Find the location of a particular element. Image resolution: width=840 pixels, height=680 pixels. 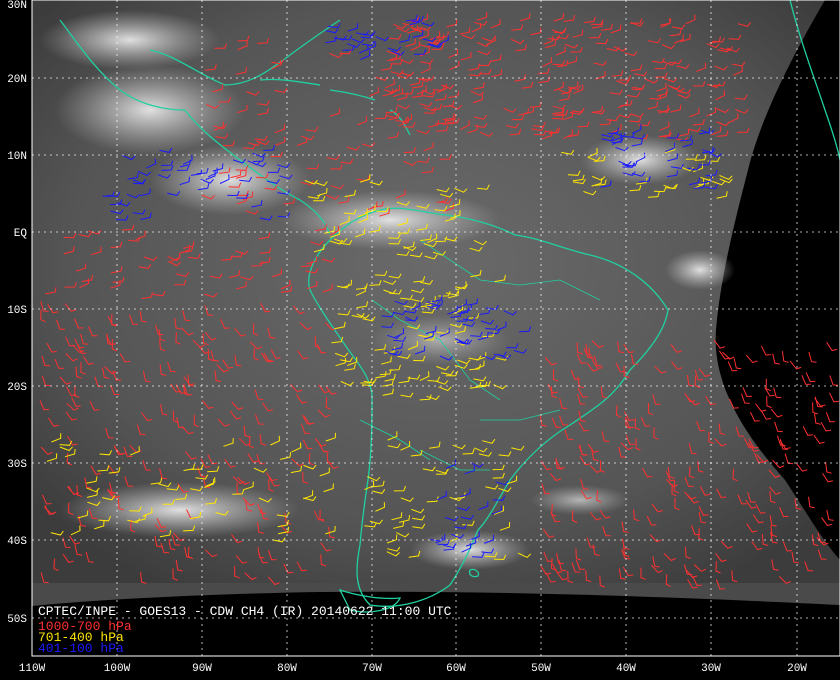

lon-label: 30W is located at coordinates (711, 669).